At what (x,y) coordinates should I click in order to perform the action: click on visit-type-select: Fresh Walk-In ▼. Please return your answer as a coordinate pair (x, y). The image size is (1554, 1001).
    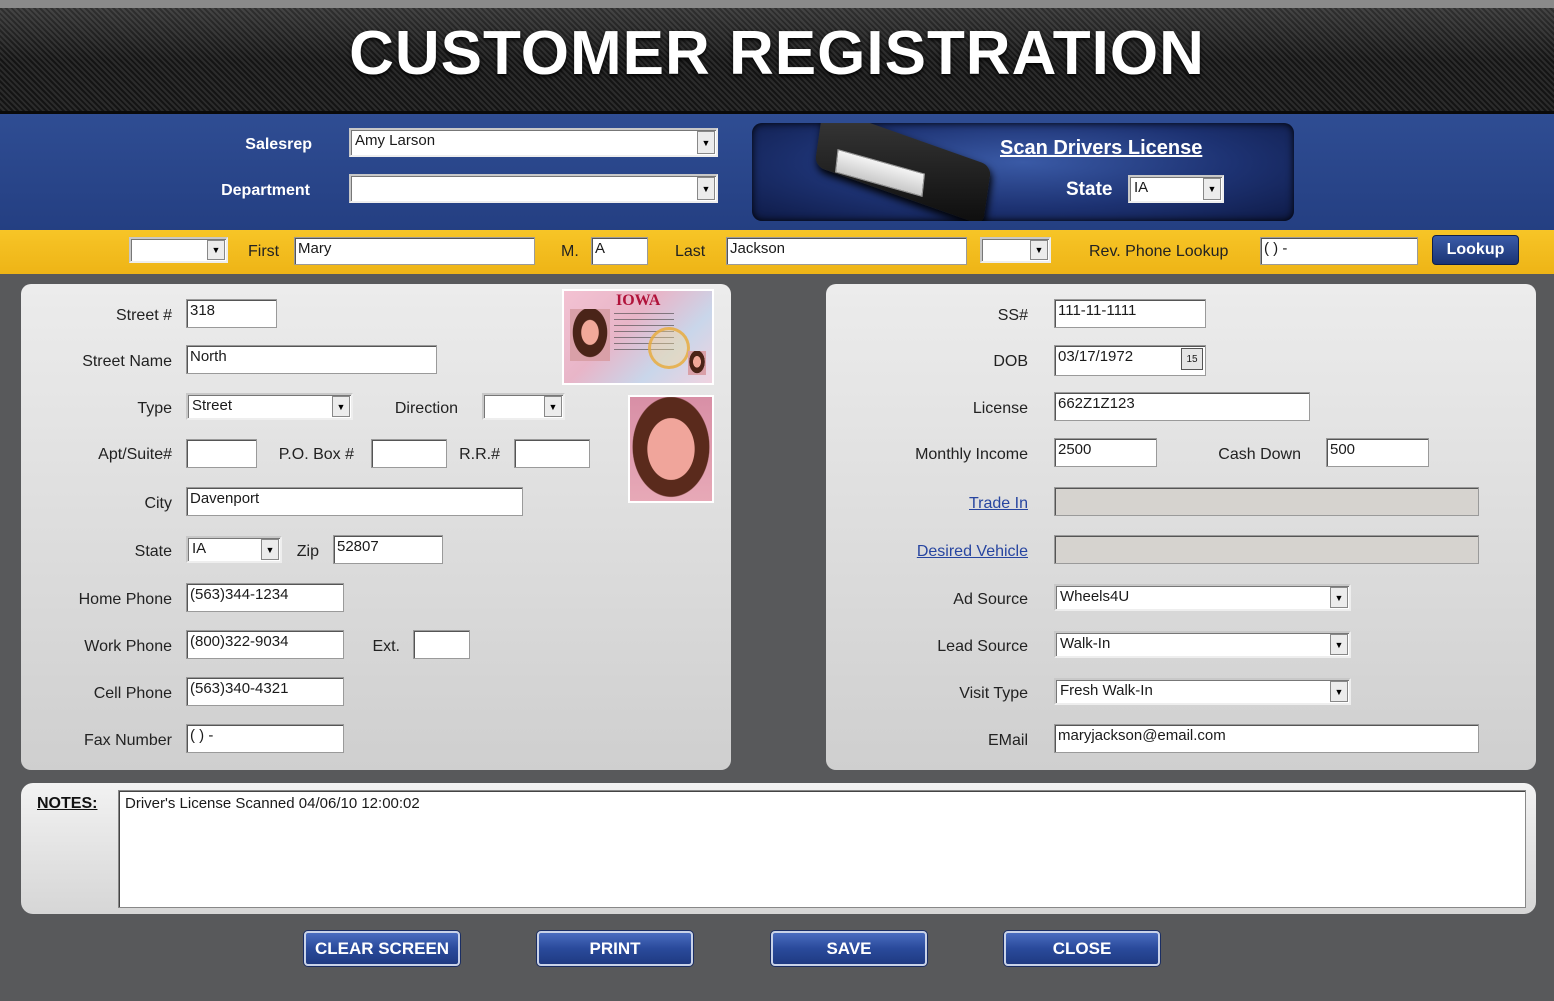
    Looking at the image, I should click on (1202, 691).